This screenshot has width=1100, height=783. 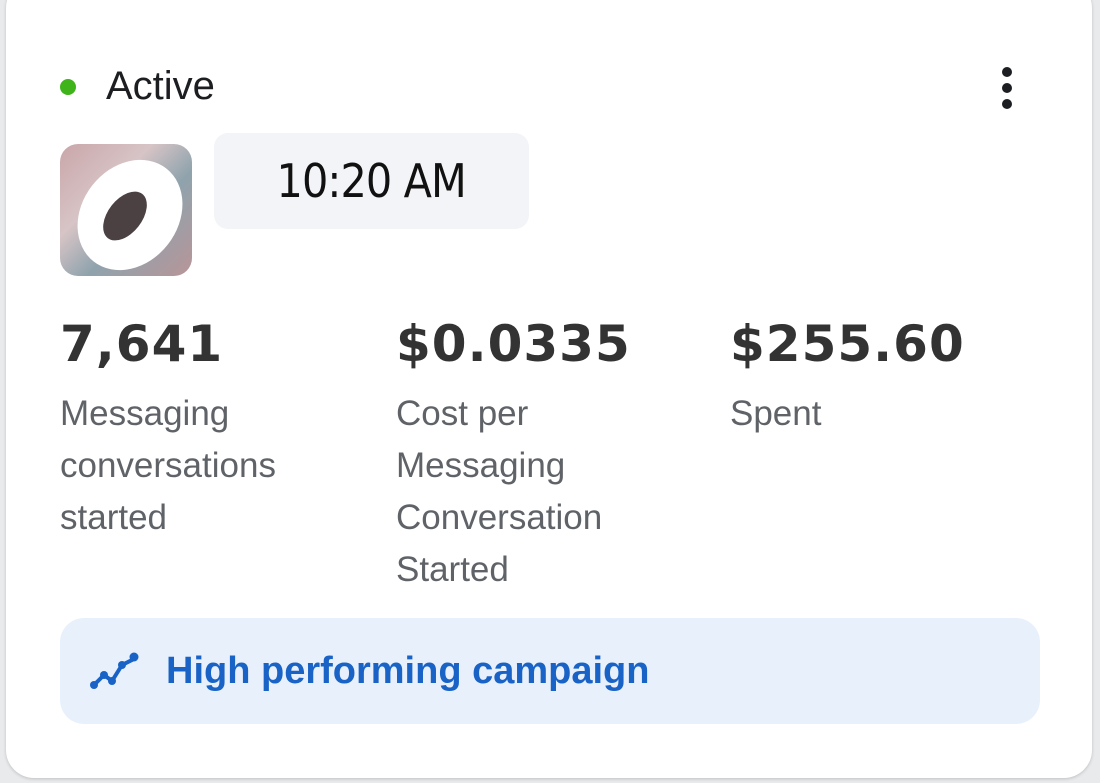 I want to click on metric-value: $0.0335, so click(x=513, y=344).